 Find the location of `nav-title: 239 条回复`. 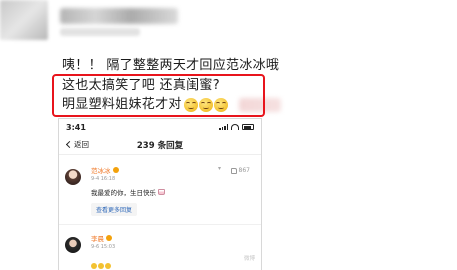

nav-title: 239 条回复 is located at coordinates (160, 145).